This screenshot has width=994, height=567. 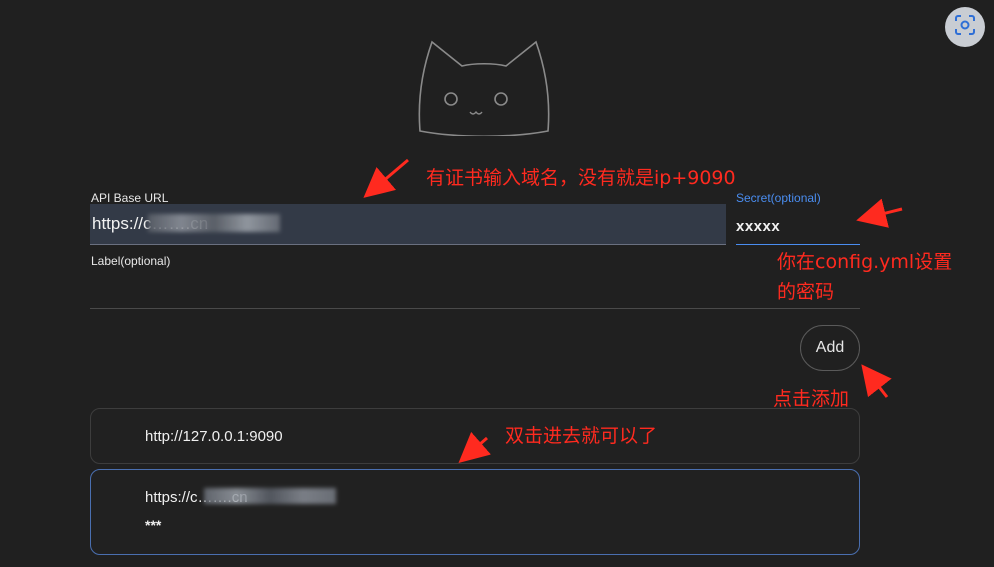 I want to click on secret-value: xxxxx, so click(x=758, y=226).